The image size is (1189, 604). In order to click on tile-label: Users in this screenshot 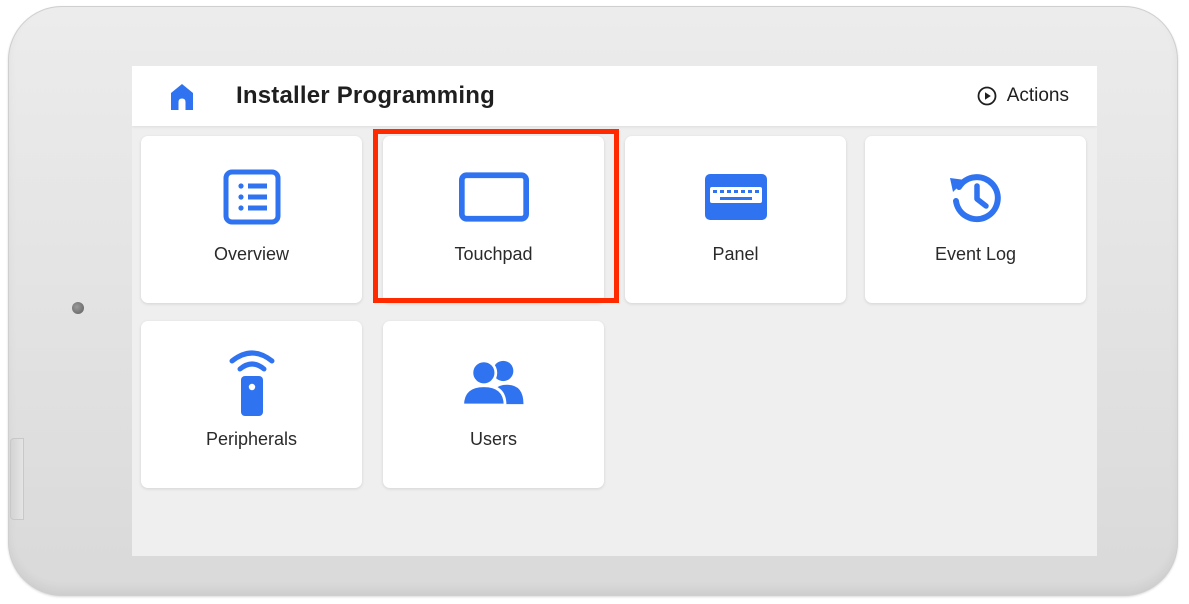, I will do `click(493, 439)`.